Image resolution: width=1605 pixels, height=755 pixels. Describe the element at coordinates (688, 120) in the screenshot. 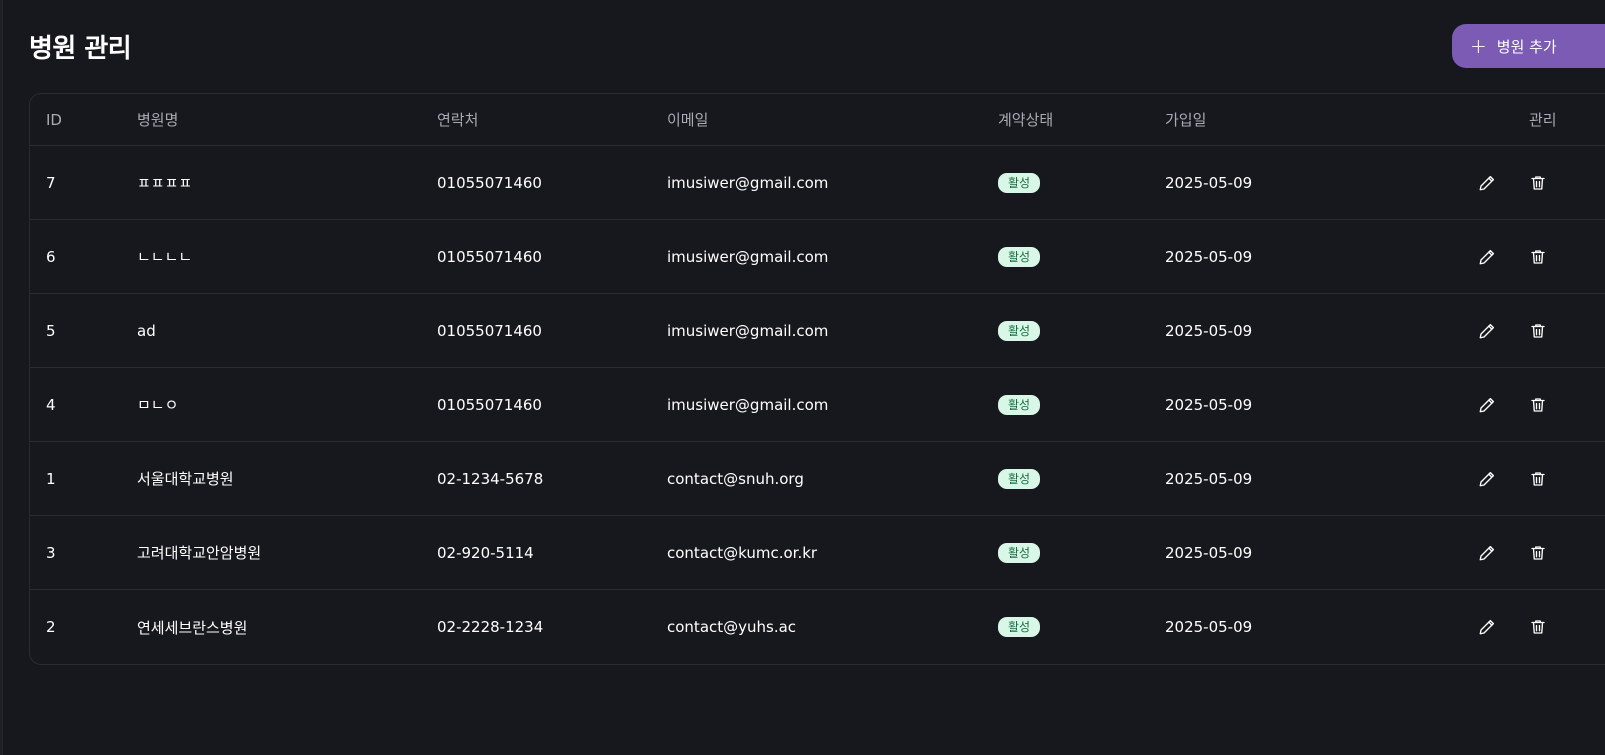

I see `header-email: 이메일` at that location.